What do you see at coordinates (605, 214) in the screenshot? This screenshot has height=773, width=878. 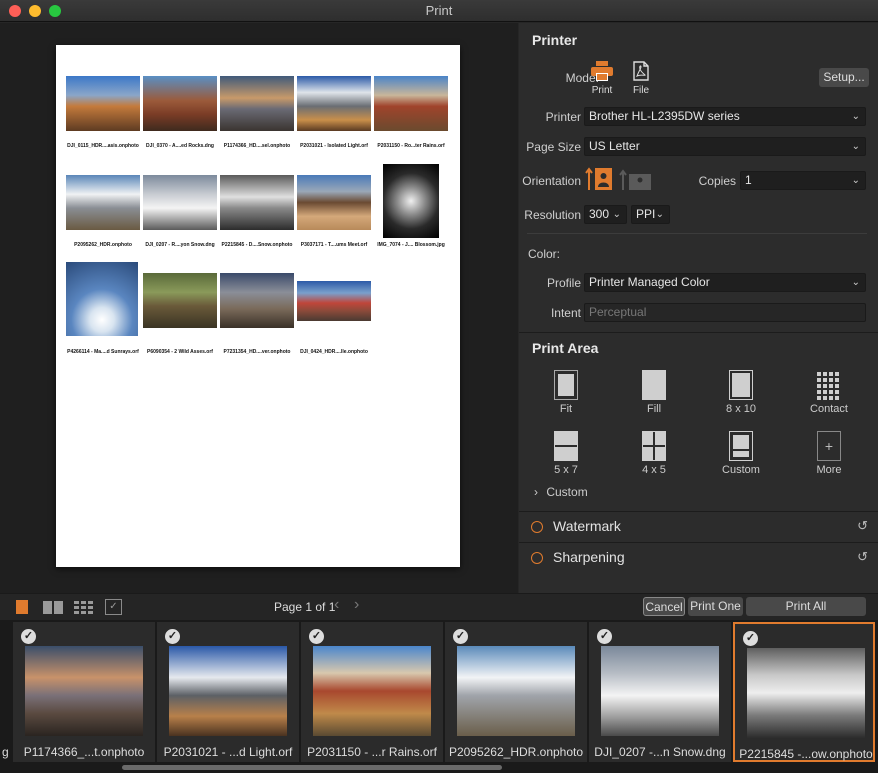 I see `resolution-select: 300 ⌄` at bounding box center [605, 214].